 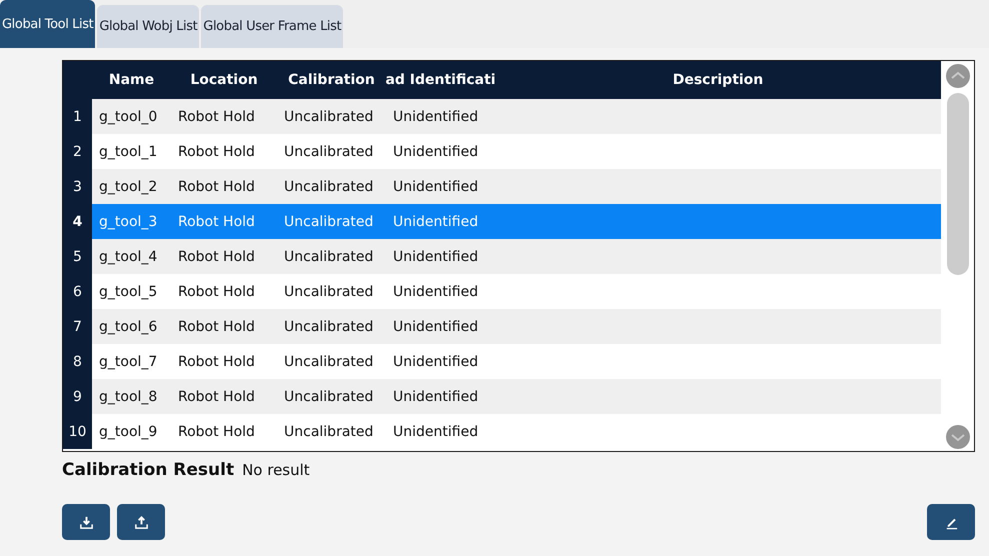 What do you see at coordinates (77, 222) in the screenshot?
I see `row-number: 4` at bounding box center [77, 222].